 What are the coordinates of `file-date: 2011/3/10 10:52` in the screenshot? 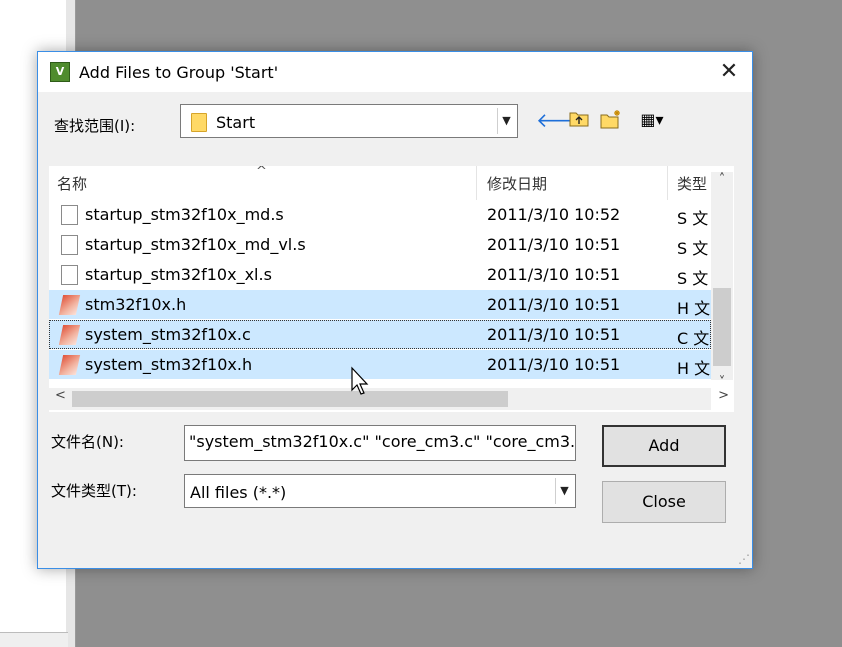 It's located at (554, 214).